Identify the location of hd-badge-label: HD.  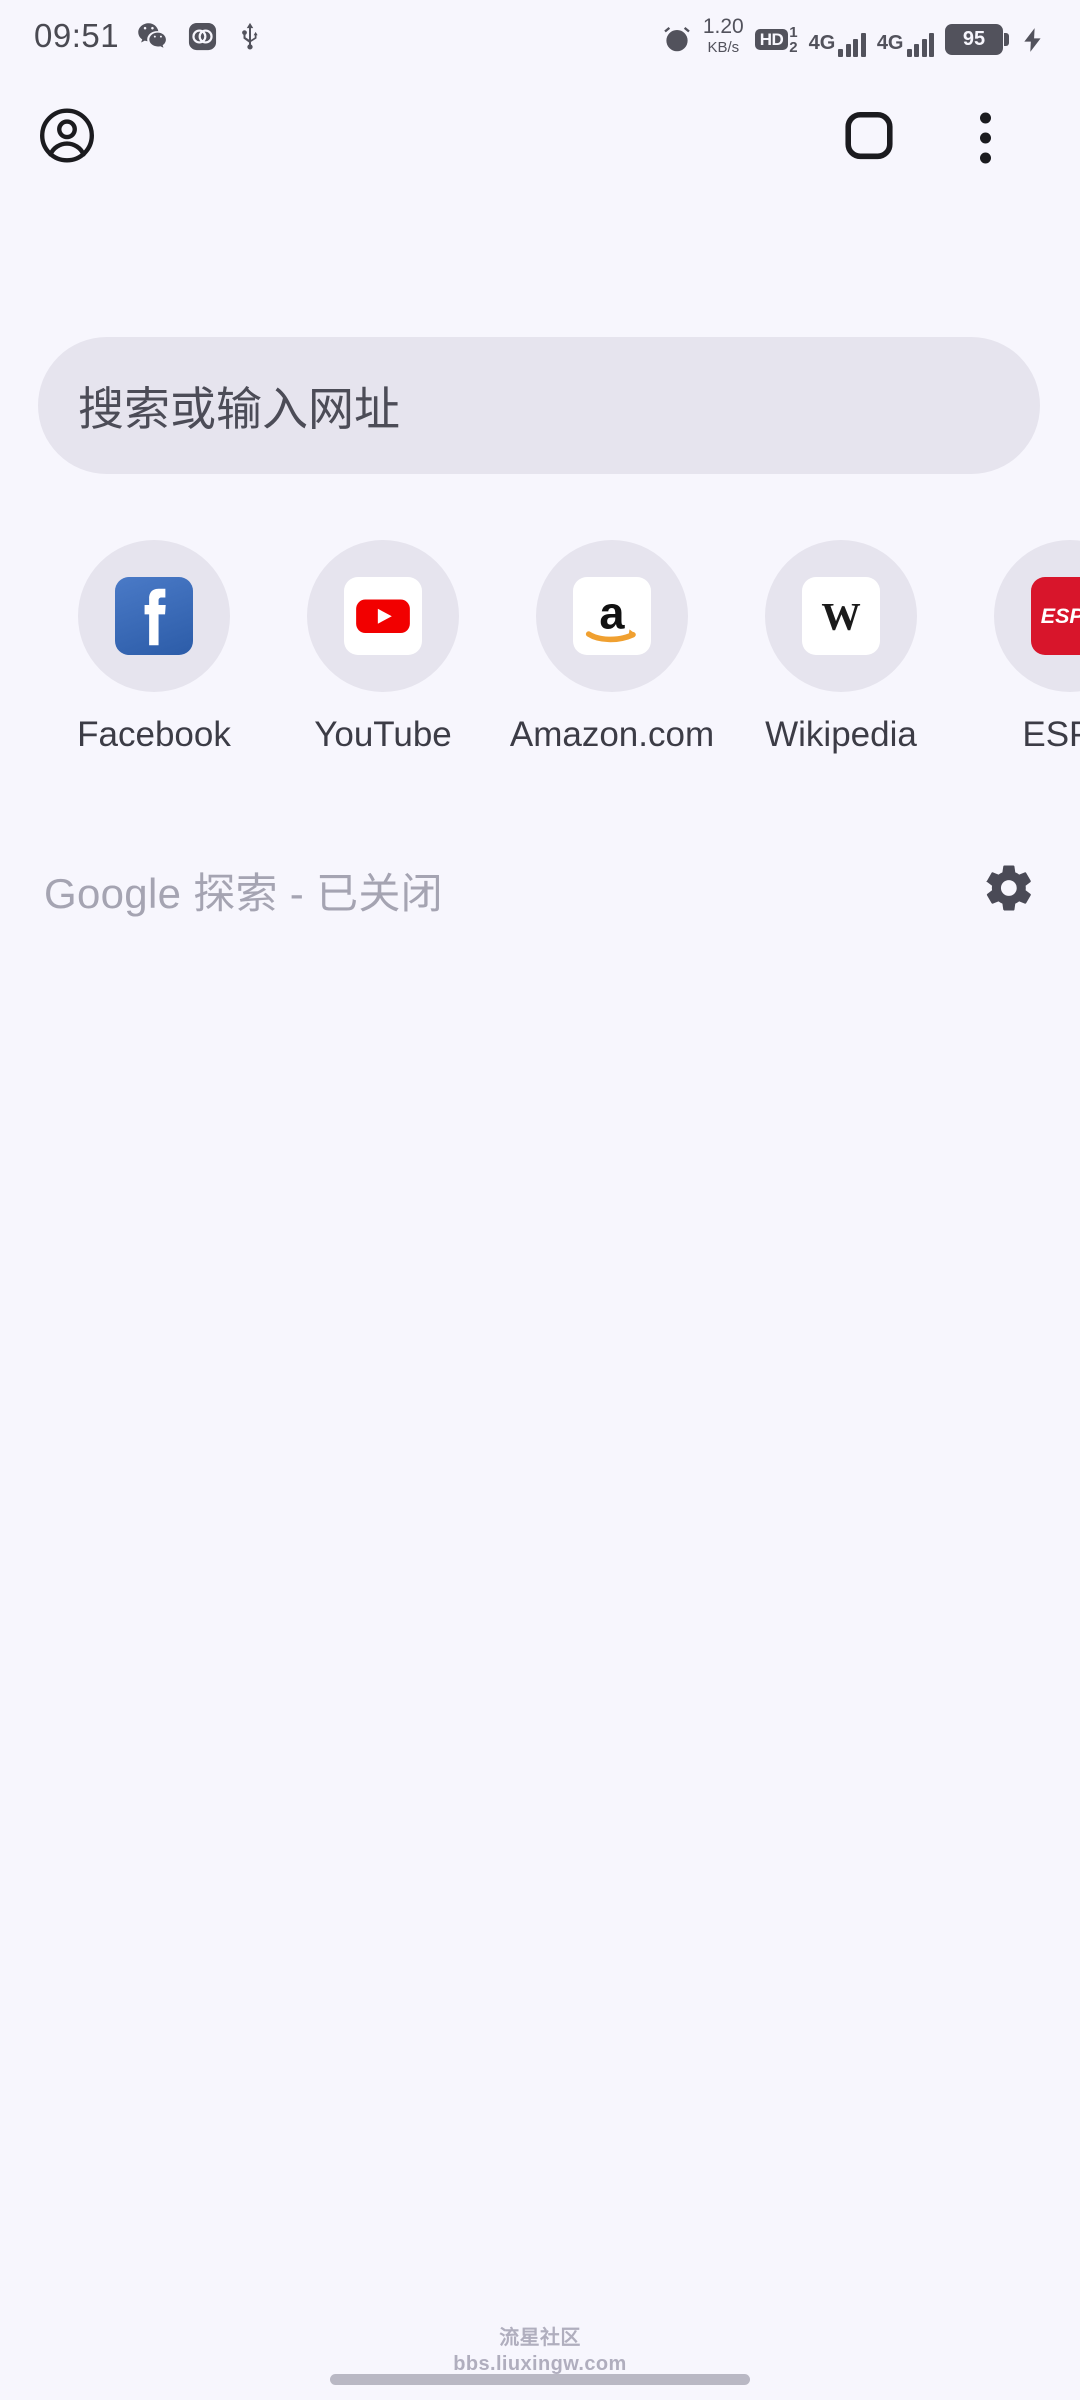
(771, 39).